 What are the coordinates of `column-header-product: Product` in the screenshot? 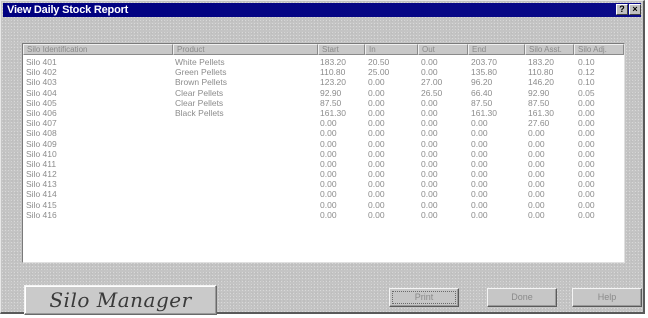 It's located at (245, 49).